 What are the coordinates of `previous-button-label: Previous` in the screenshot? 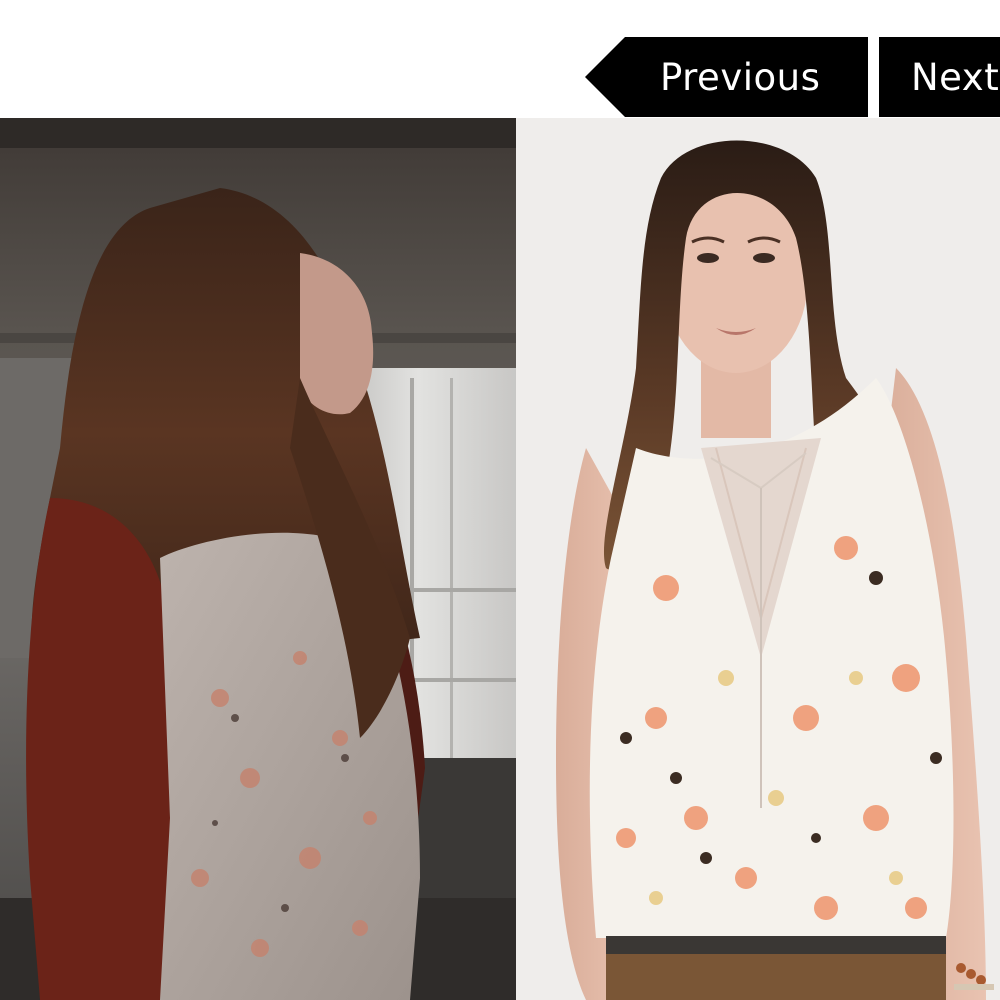 It's located at (740, 77).